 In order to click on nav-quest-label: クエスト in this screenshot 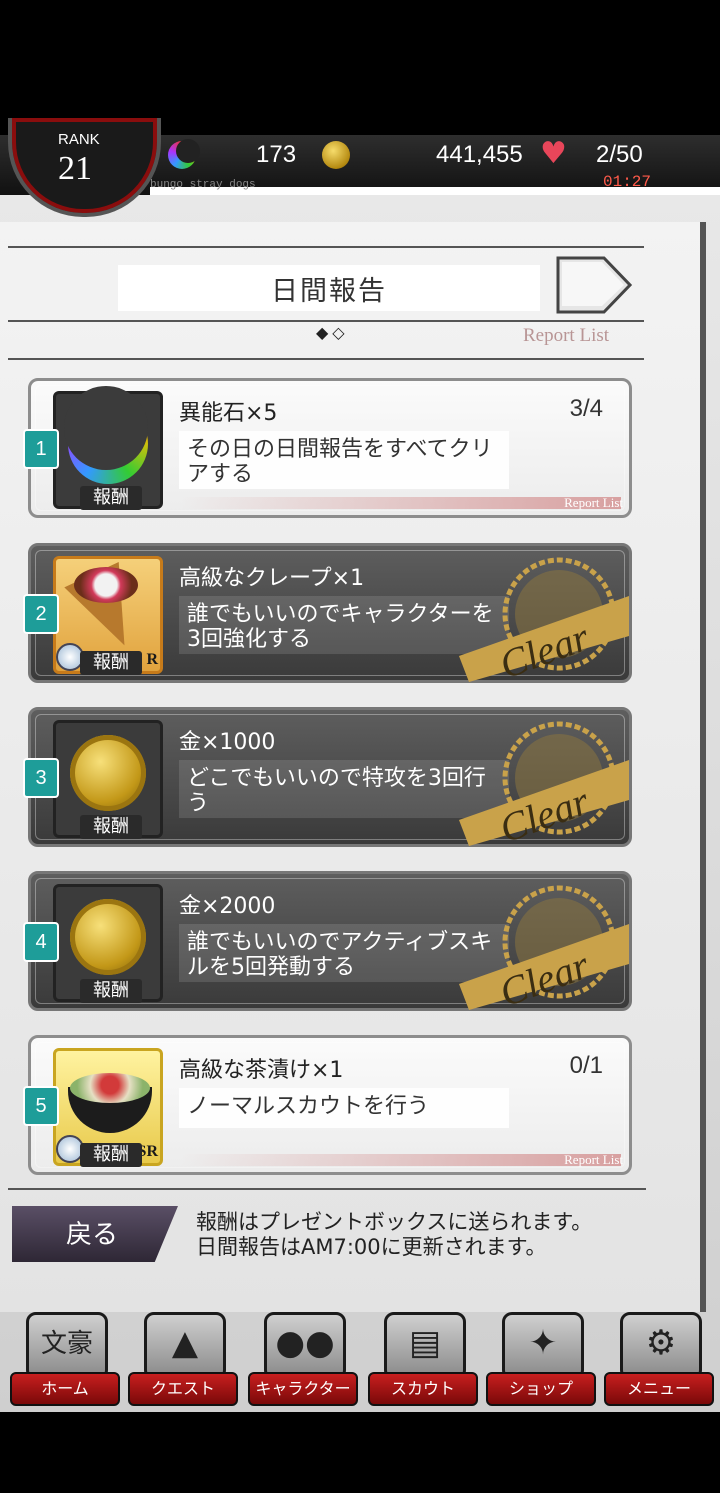, I will do `click(183, 1389)`.